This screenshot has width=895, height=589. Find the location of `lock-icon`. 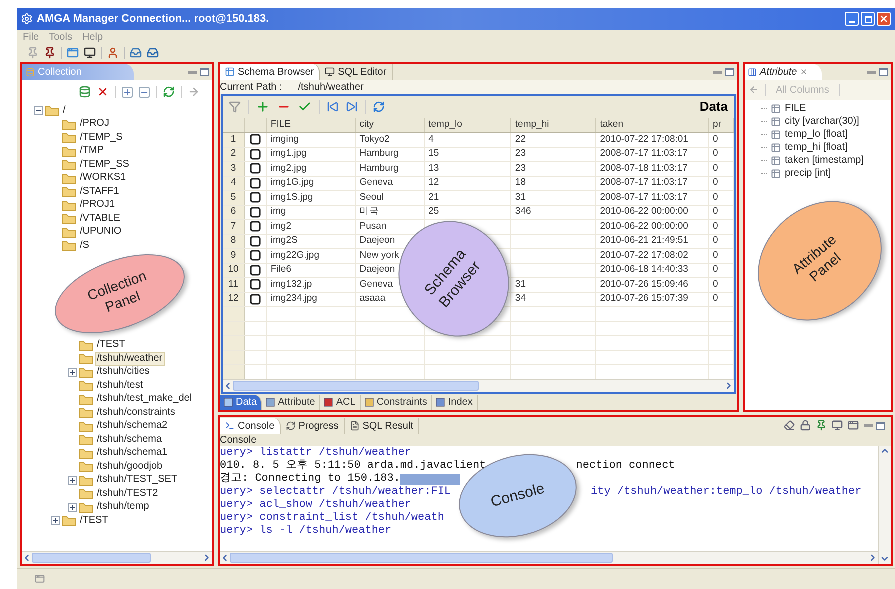

lock-icon is located at coordinates (805, 425).